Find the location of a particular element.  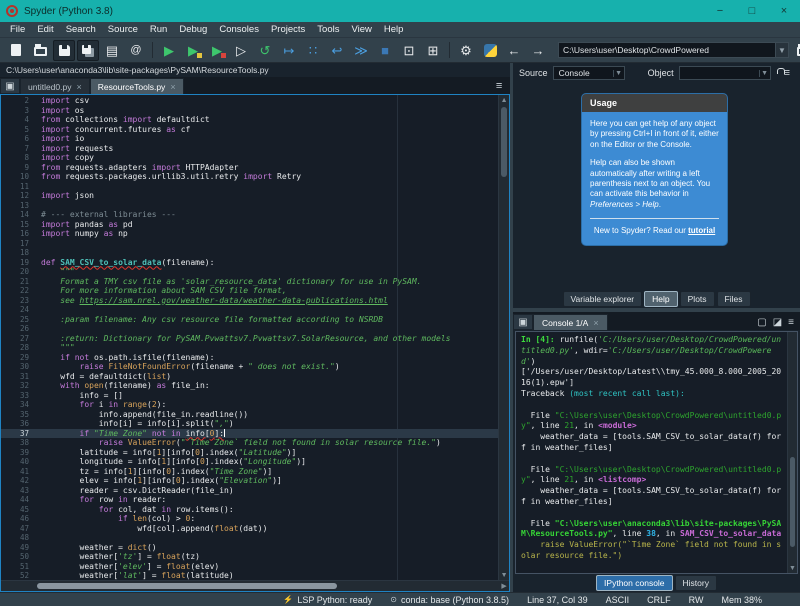

console-scrollbar: ▼ is located at coordinates (792, 452).